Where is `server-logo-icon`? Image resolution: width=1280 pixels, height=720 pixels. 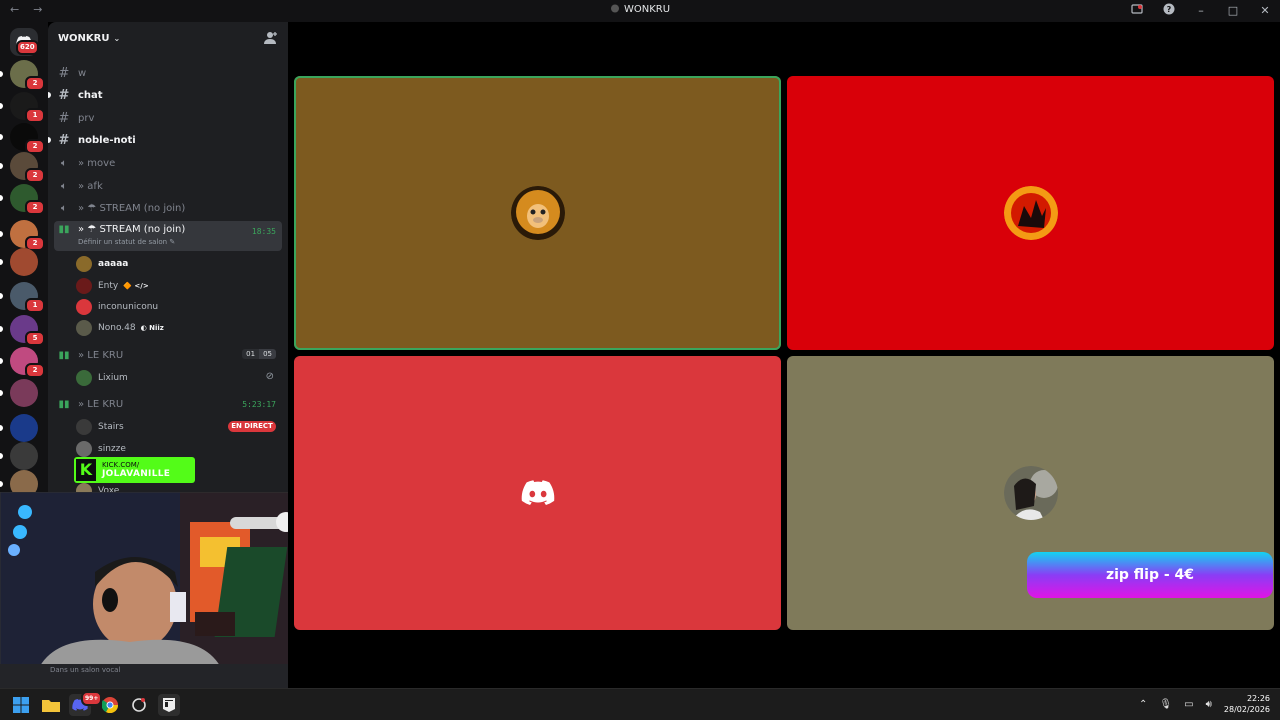
server-logo-icon is located at coordinates (614, 8).